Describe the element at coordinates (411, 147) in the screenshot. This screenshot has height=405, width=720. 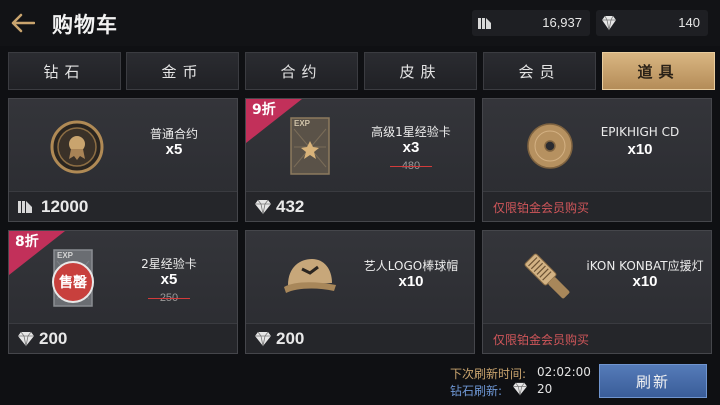
I see `item-quantity: x3` at that location.